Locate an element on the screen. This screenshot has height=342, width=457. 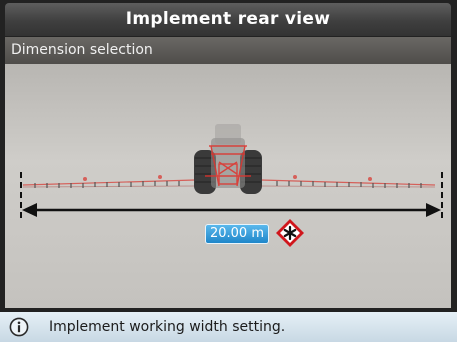
width-value-field: 20.00 m is located at coordinates (237, 234).